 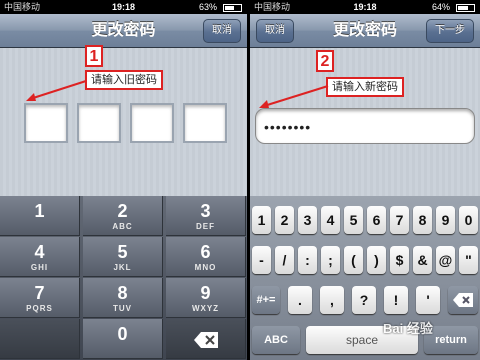 What do you see at coordinates (276, 340) in the screenshot?
I see `abc-key: ABC` at bounding box center [276, 340].